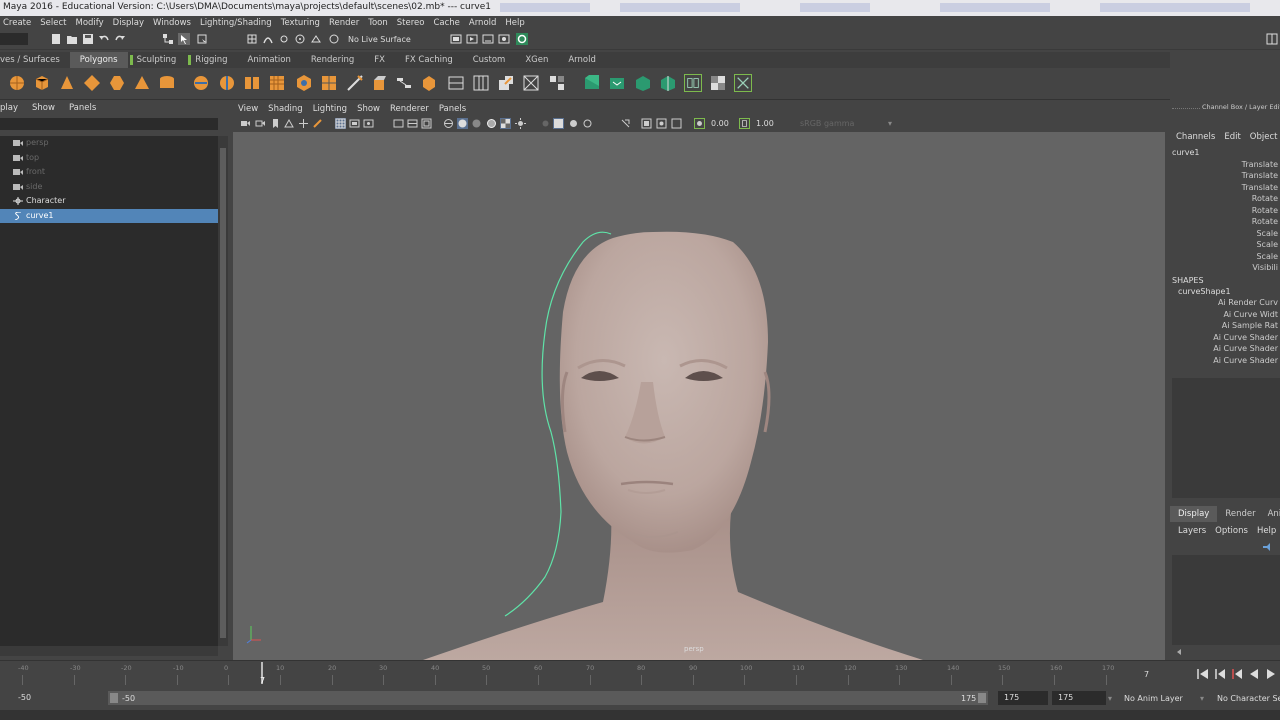 The width and height of the screenshot is (1280, 720). What do you see at coordinates (462, 123) in the screenshot?
I see `smooth-shade-icon` at bounding box center [462, 123].